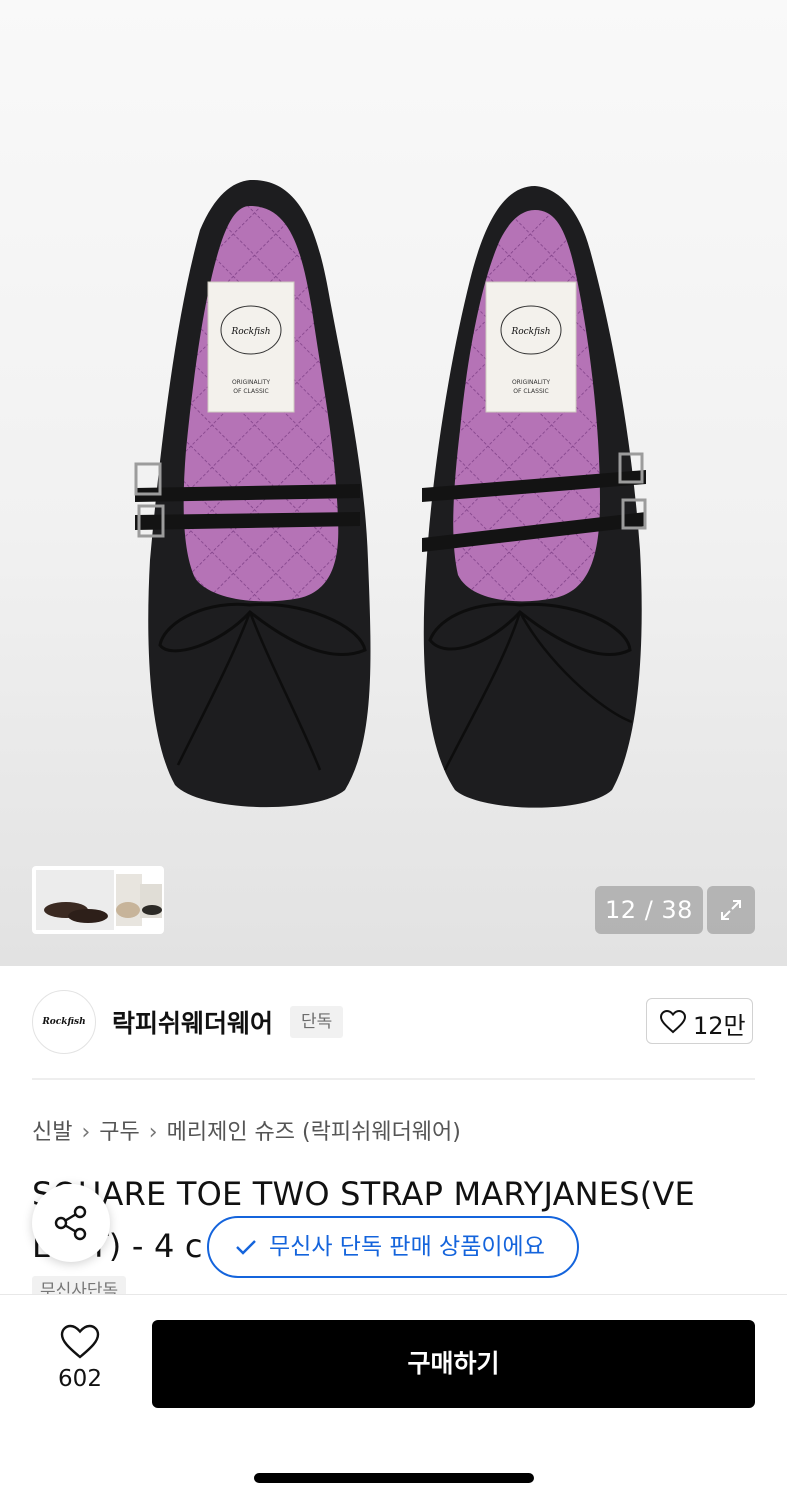 This screenshot has height=1501, width=787. Describe the element at coordinates (80, 1379) in the screenshot. I see `wishlist-count: 602` at that location.